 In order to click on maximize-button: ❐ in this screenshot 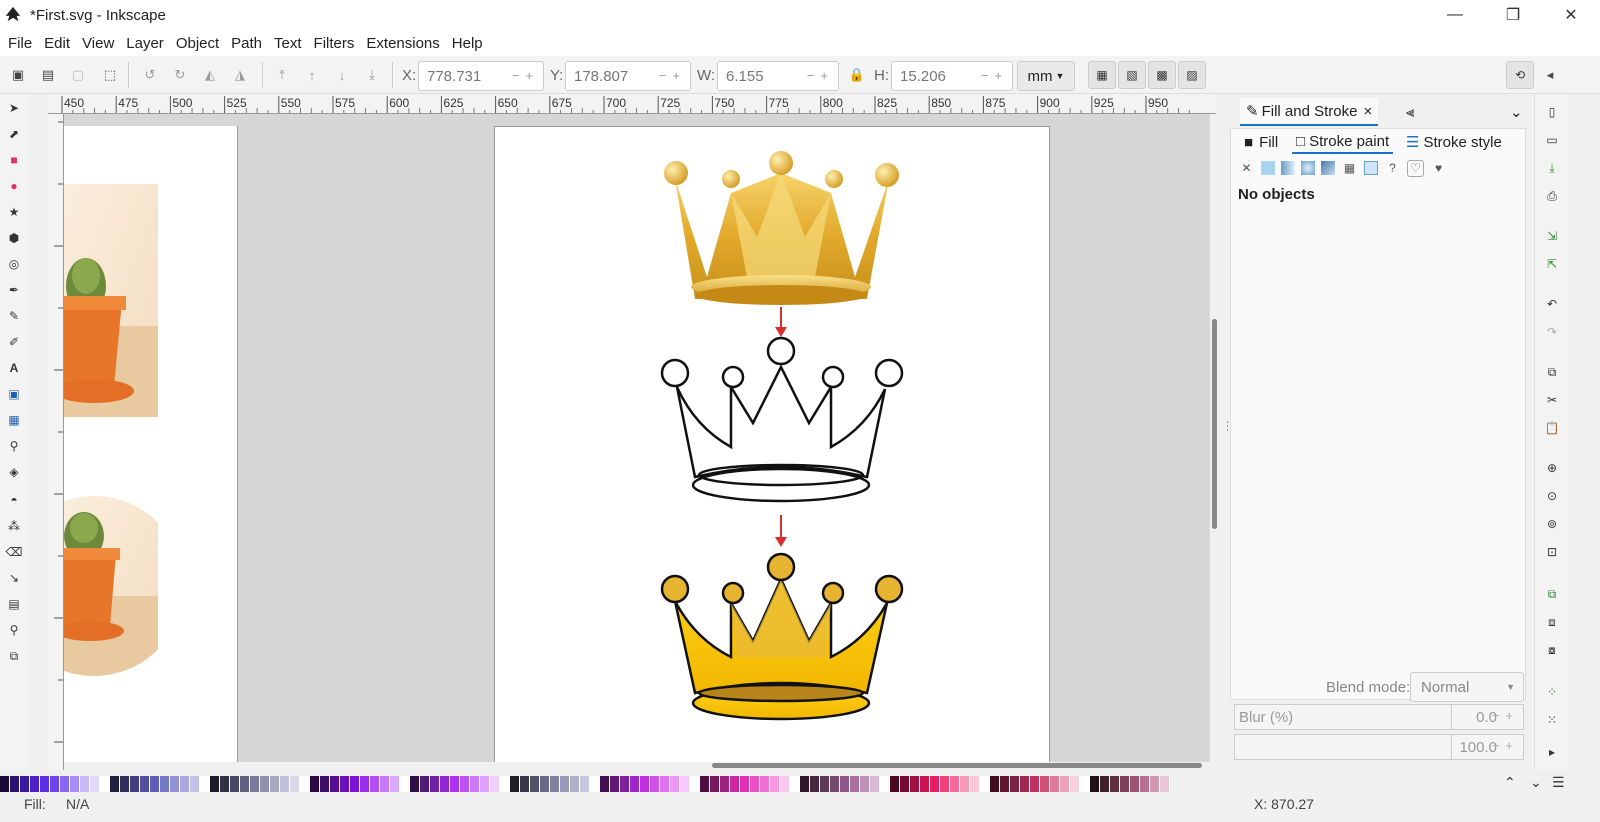, I will do `click(1513, 15)`.